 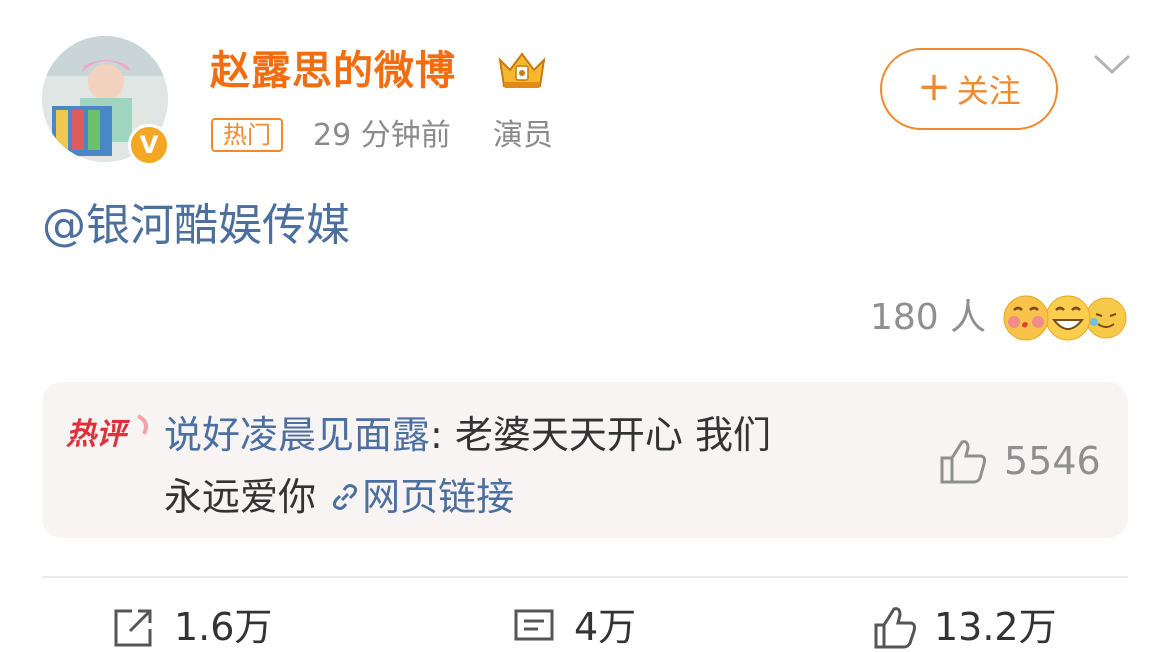 I want to click on hot-tag: 热门, so click(x=247, y=135).